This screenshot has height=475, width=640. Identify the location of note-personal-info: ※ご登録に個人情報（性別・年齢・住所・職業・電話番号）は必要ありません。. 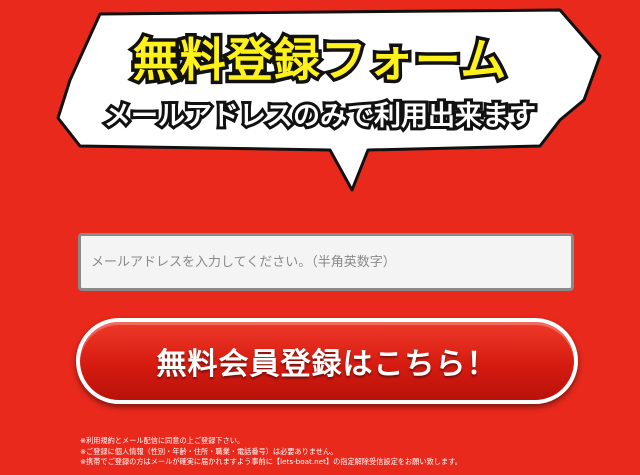
(209, 451).